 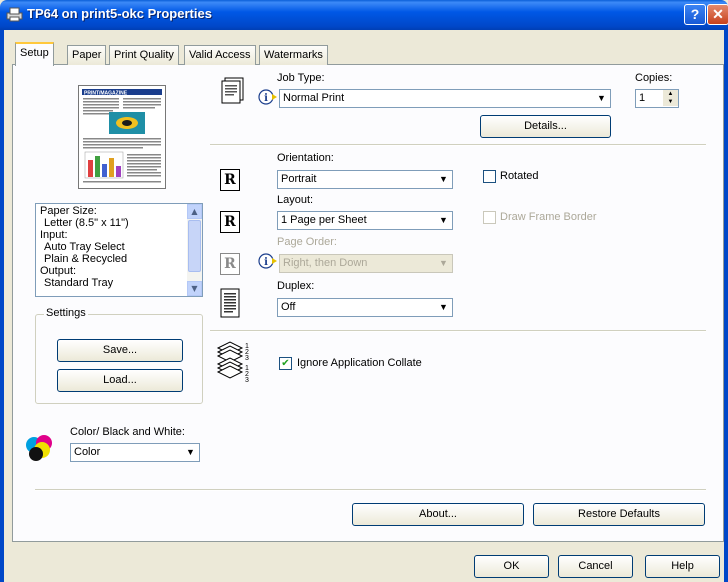 What do you see at coordinates (489, 217) in the screenshot?
I see `draw-frame-checkbox` at bounding box center [489, 217].